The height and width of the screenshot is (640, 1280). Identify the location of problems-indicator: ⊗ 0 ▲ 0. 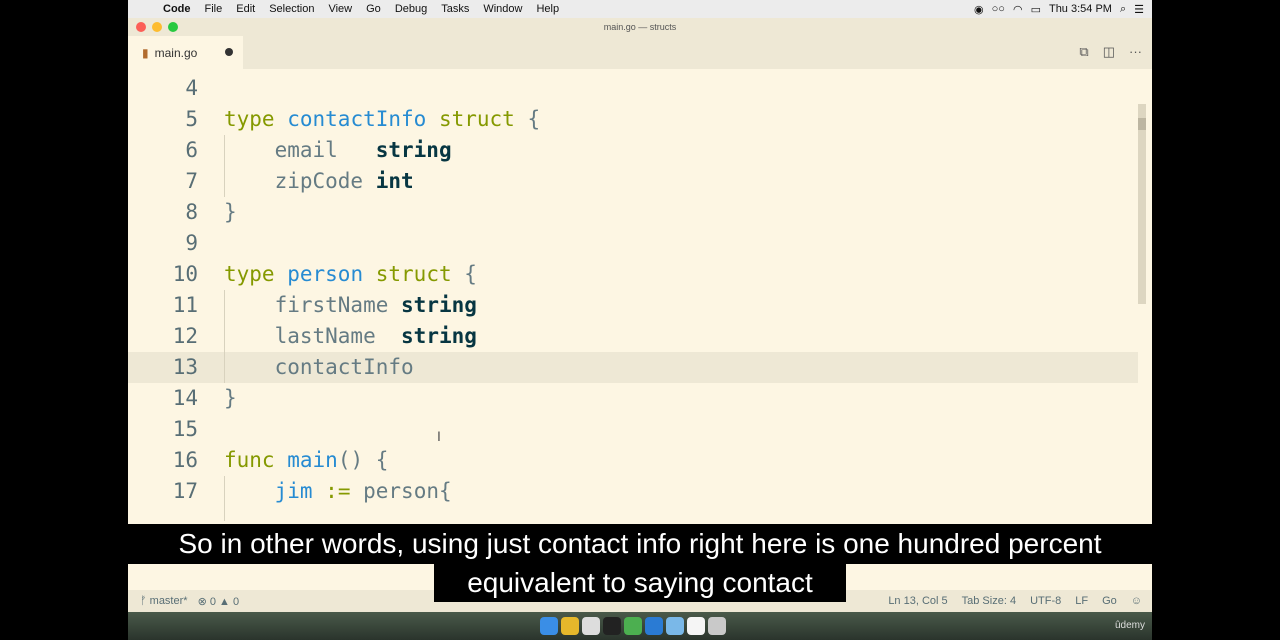
(219, 601).